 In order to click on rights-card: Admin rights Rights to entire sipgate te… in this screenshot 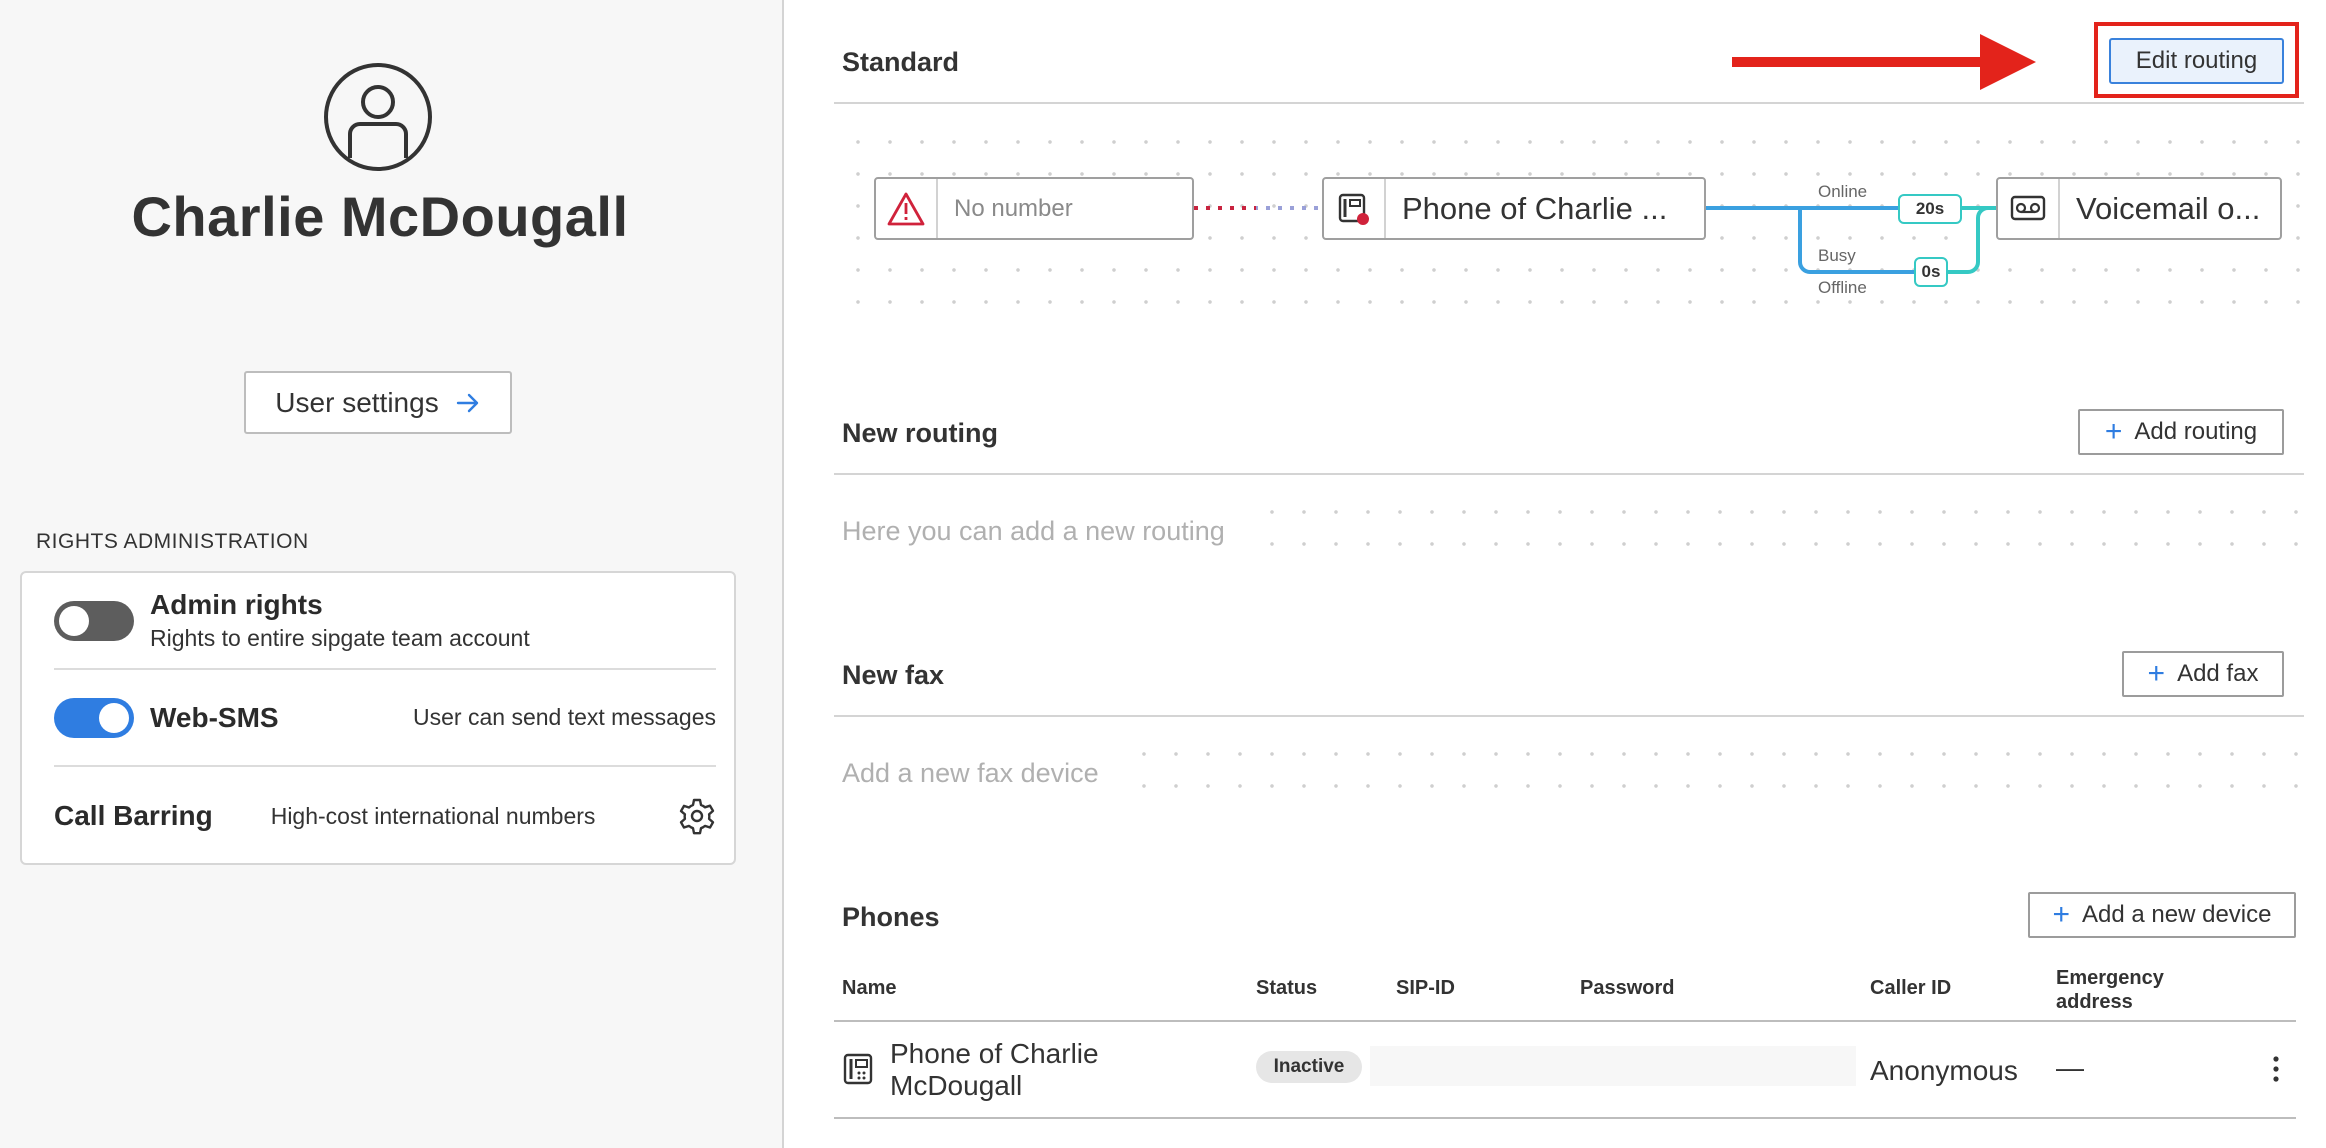, I will do `click(378, 718)`.